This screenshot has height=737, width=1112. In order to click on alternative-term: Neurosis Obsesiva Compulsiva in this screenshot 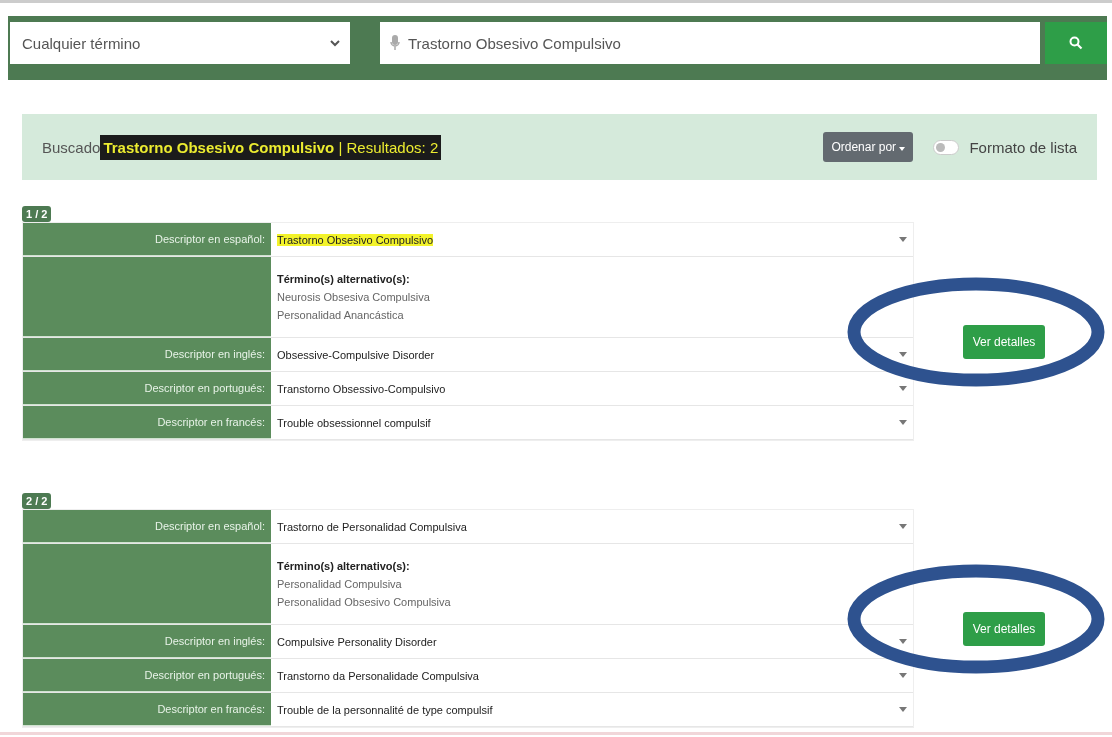, I will do `click(353, 297)`.